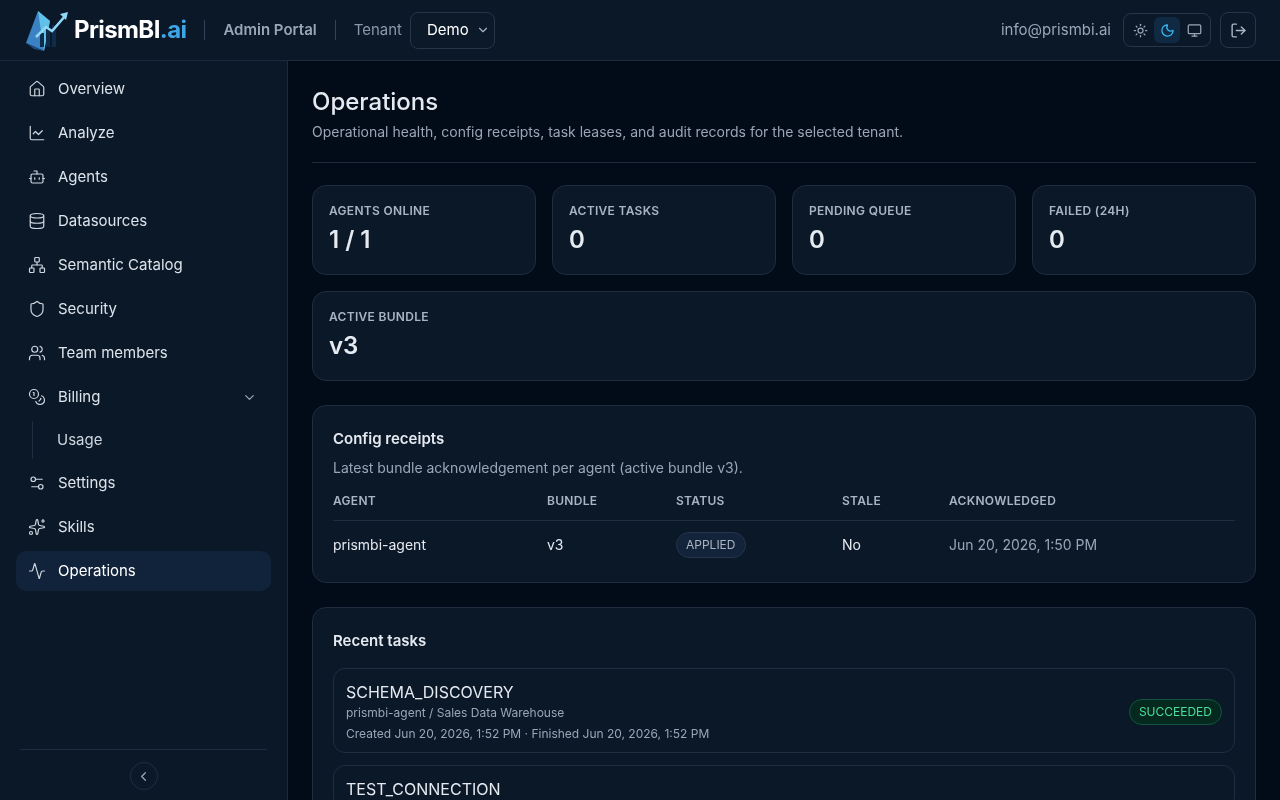 The width and height of the screenshot is (1280, 800). What do you see at coordinates (350, 240) in the screenshot?
I see `stat-value: 1 / 1` at bounding box center [350, 240].